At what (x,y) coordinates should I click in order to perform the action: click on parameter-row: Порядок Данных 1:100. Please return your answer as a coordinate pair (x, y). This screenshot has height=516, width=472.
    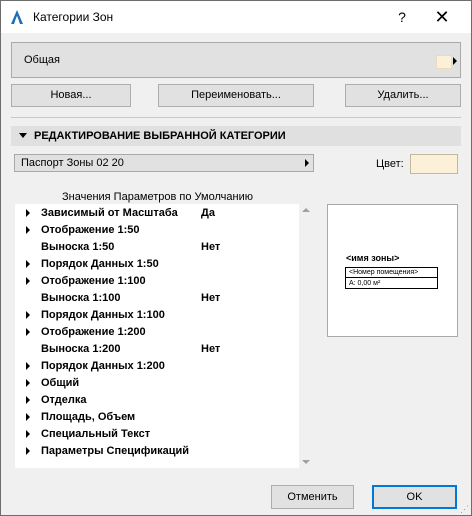
    Looking at the image, I should click on (157, 315).